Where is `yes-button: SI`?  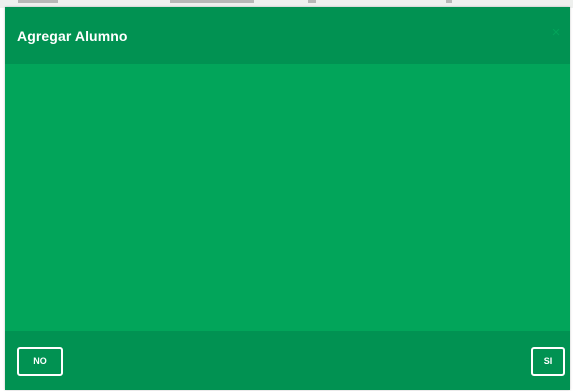 yes-button: SI is located at coordinates (548, 361).